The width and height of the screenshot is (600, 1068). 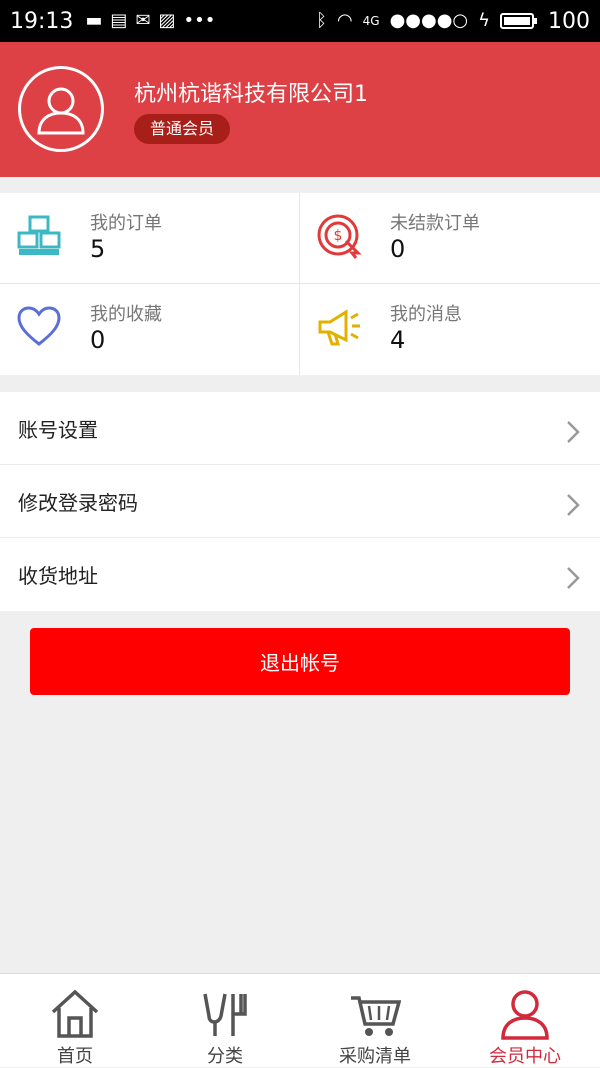 I want to click on megaphone-icon, so click(x=339, y=327).